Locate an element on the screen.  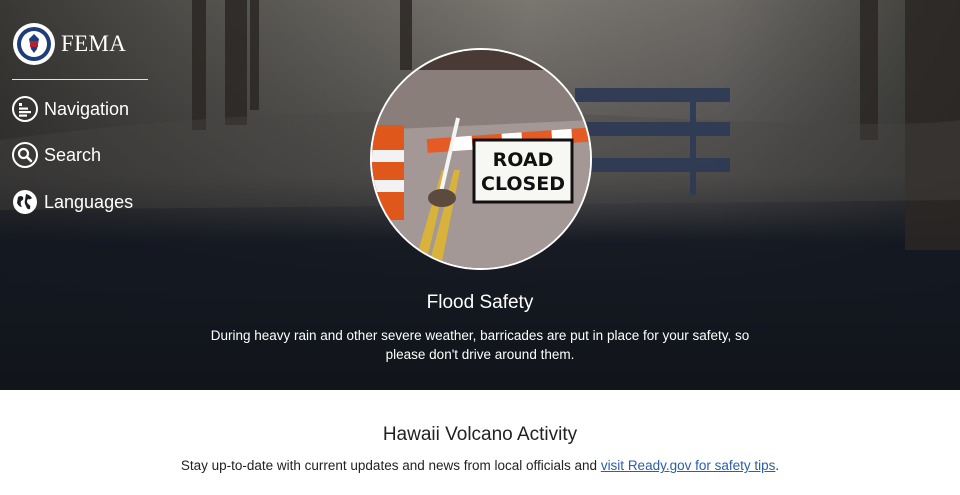
globe-icon is located at coordinates (25, 202).